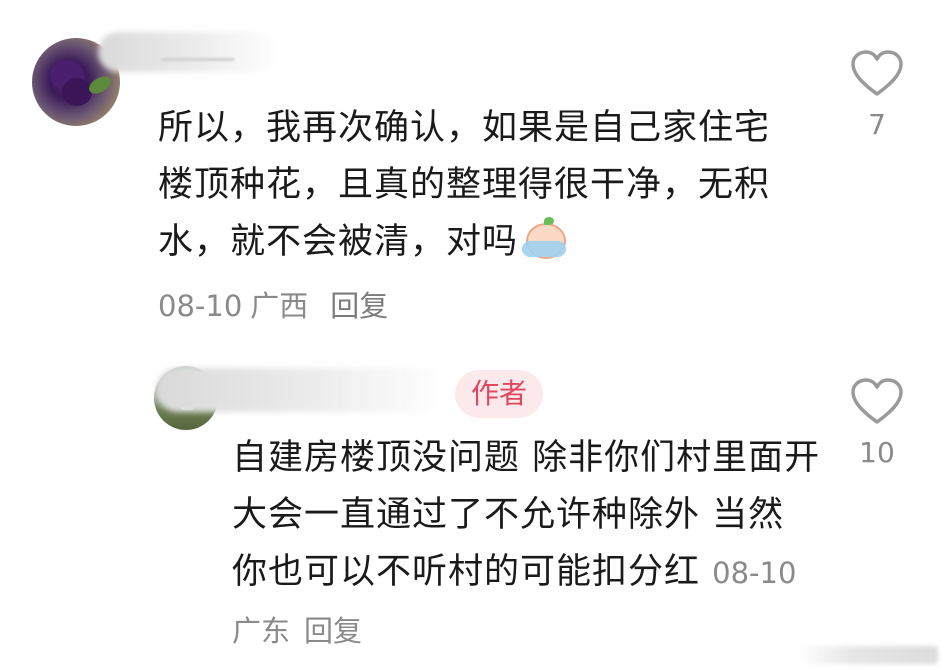  I want to click on author-badge: 作者, so click(499, 394).